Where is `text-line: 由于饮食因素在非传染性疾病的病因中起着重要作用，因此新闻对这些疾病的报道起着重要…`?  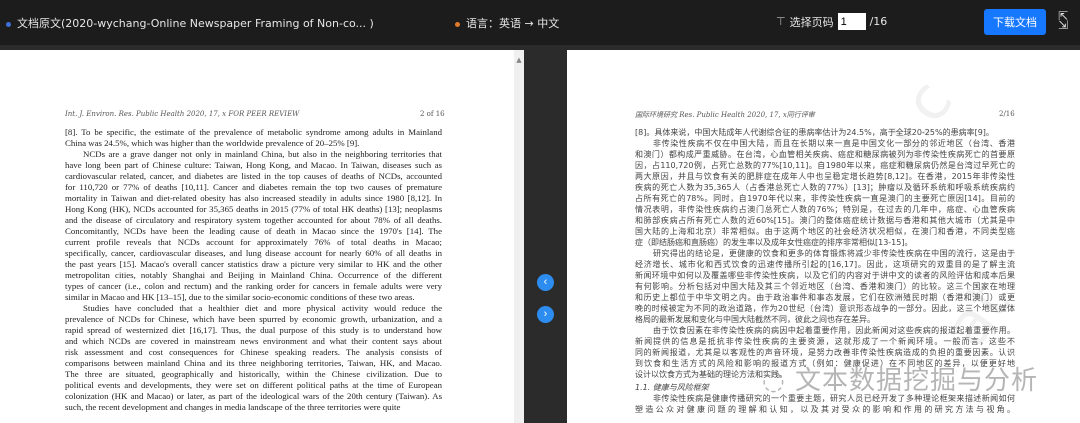
text-line: 由于饮食因素在非传染性疾病的病因中起着重要作用，因此新闻对这些疾病的报道起着重要… is located at coordinates (834, 330).